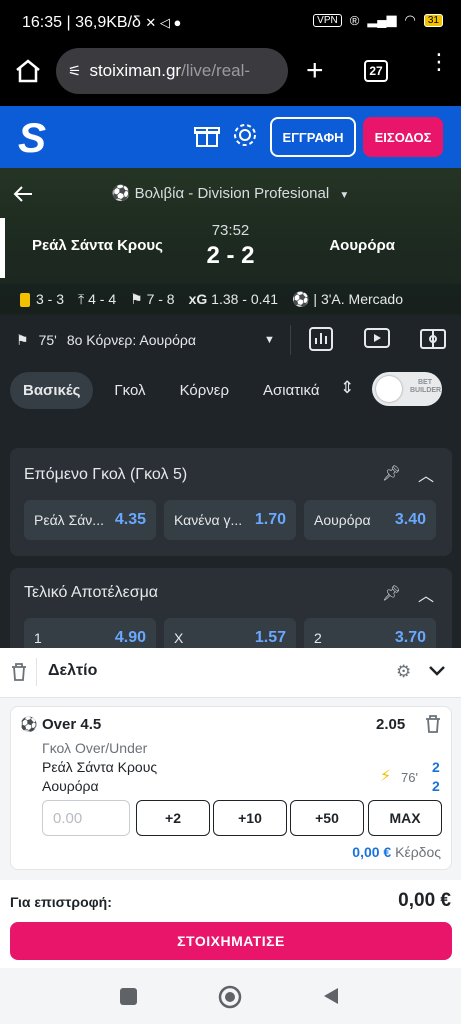  What do you see at coordinates (439, 62) in the screenshot?
I see `menu-icon: ⋮` at bounding box center [439, 62].